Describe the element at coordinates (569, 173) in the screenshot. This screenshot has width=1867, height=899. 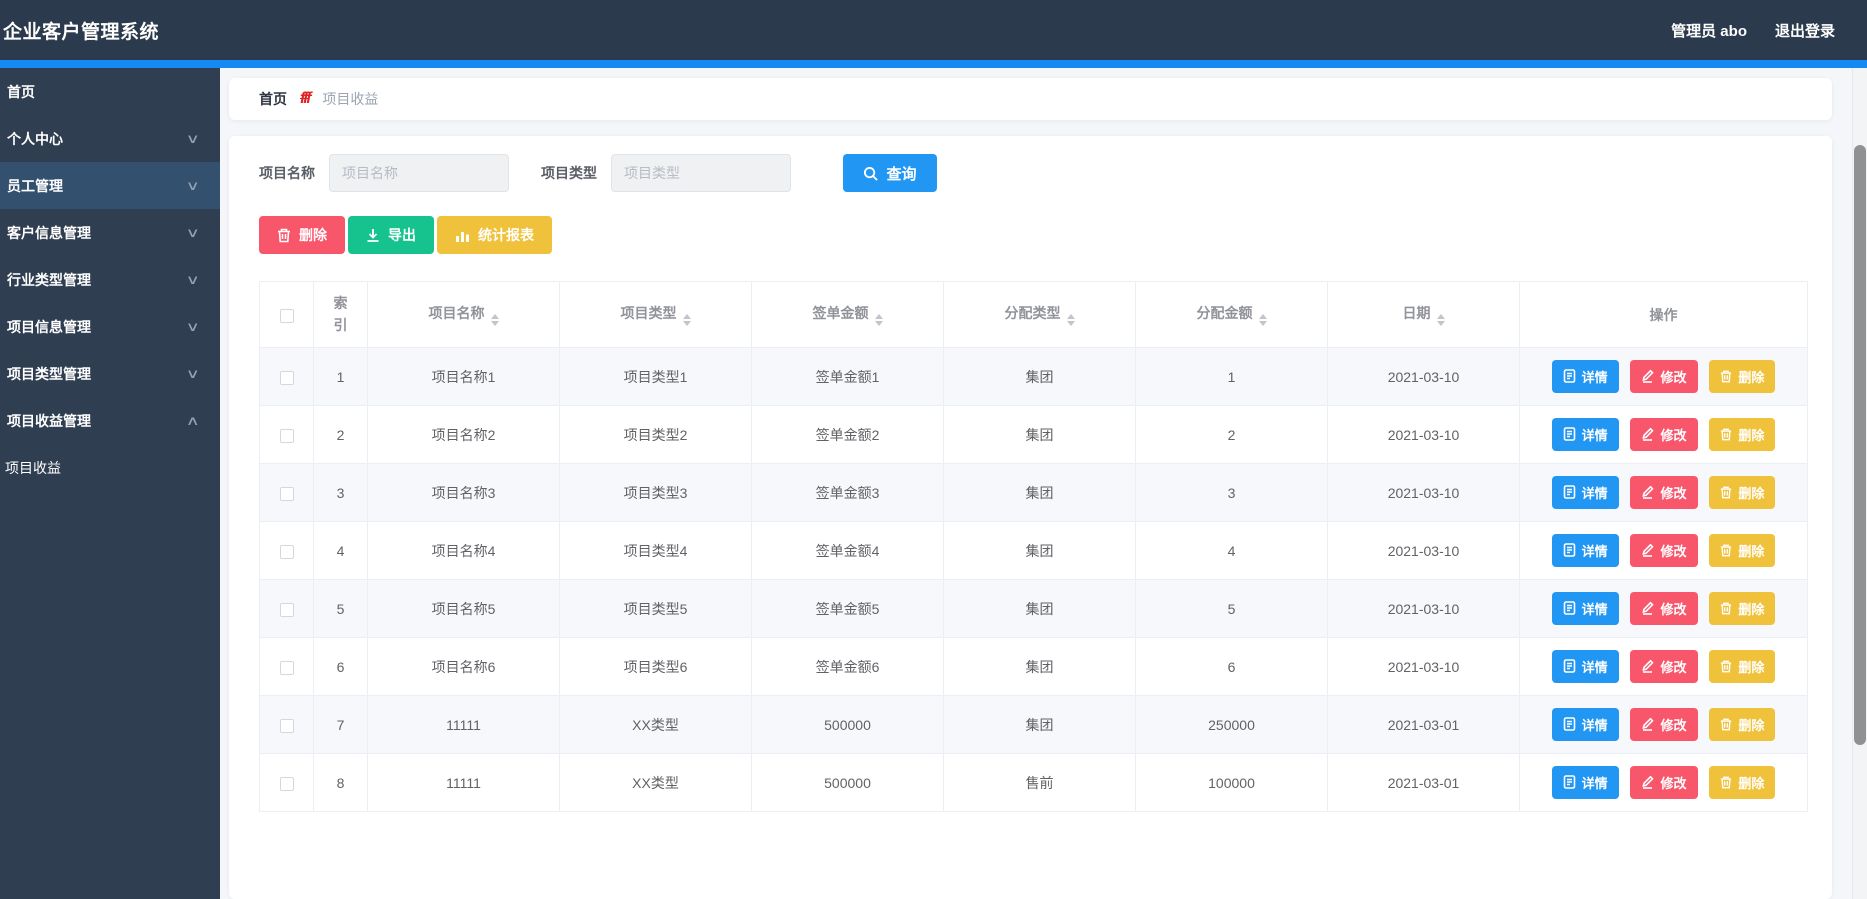
I see `project-type-label: 项目类型` at that location.